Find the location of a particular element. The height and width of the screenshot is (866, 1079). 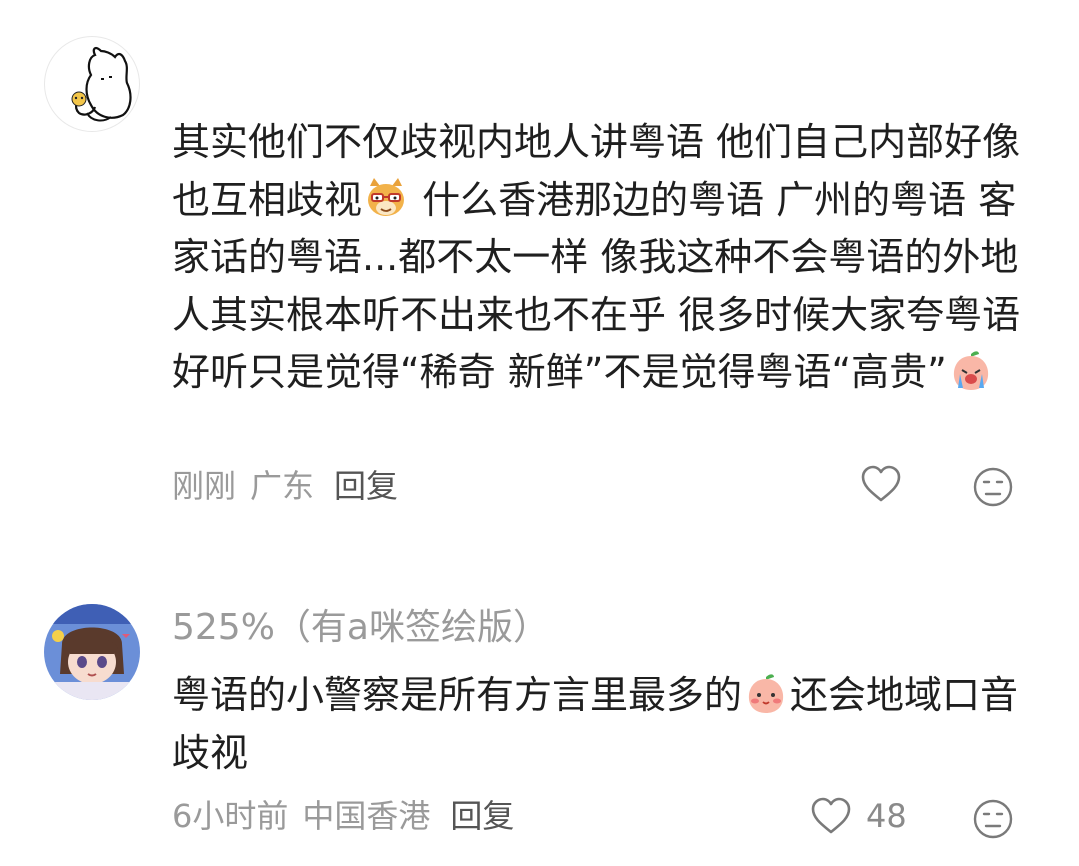

comment-meta: 6小时前 中国香港 回复 is located at coordinates (343, 816).